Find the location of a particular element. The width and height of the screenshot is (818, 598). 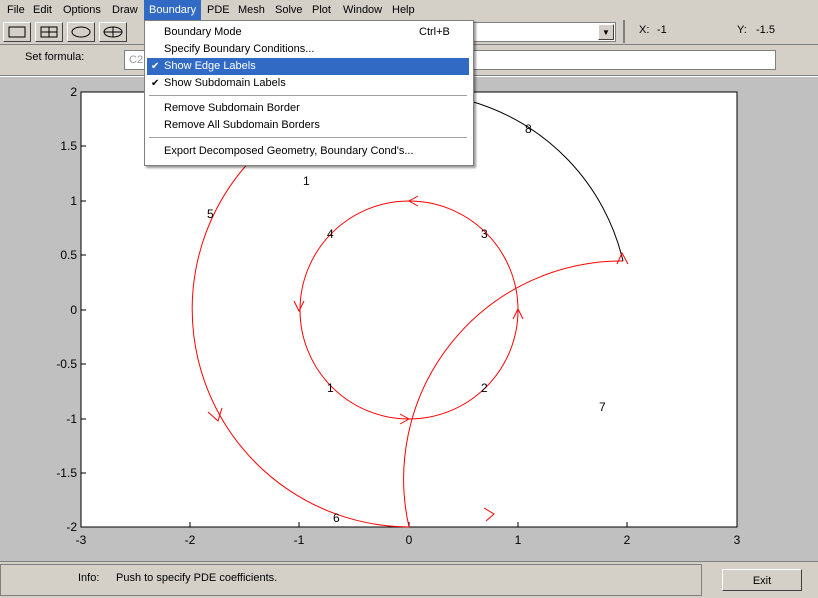

chevron-down-icon: ▼ is located at coordinates (606, 32).